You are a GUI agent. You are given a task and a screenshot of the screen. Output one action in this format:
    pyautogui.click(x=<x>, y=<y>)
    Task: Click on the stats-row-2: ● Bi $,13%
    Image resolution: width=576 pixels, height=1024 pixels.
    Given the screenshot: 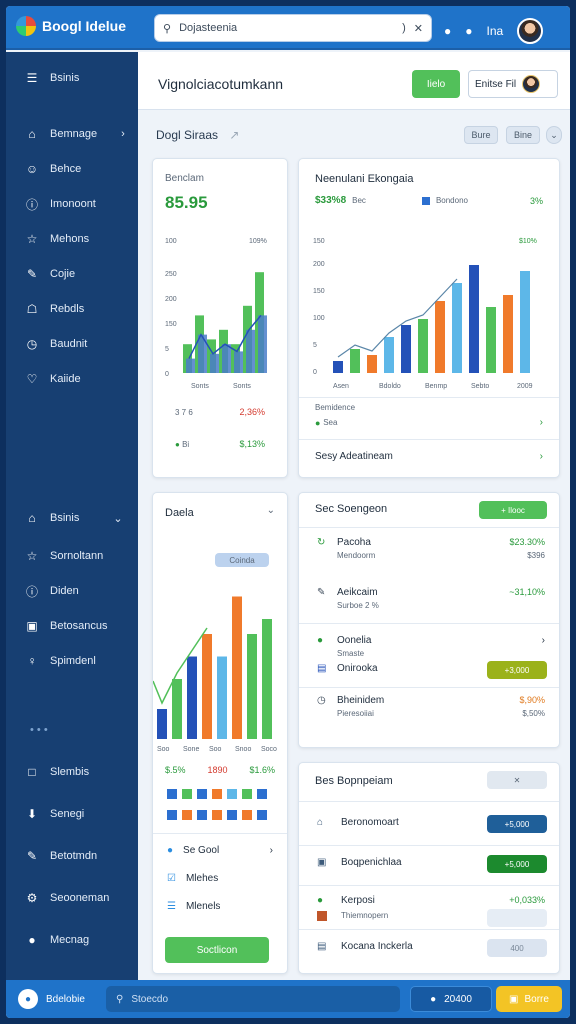 What is the action you would take?
    pyautogui.click(x=220, y=444)
    